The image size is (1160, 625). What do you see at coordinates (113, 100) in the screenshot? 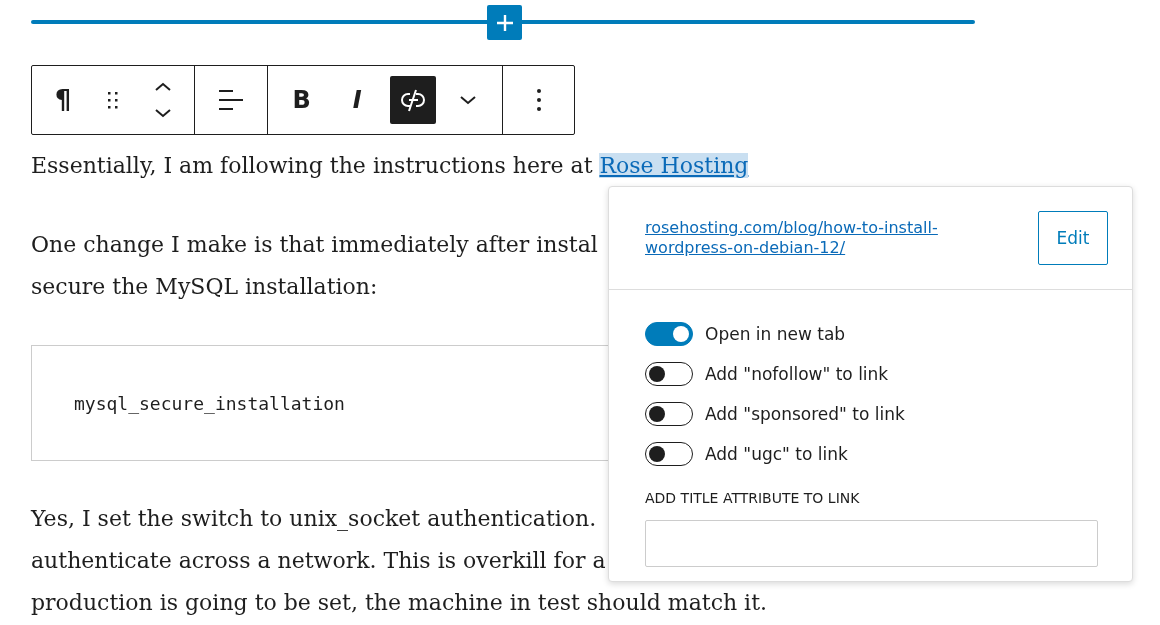
I see `drag-handle-icon` at bounding box center [113, 100].